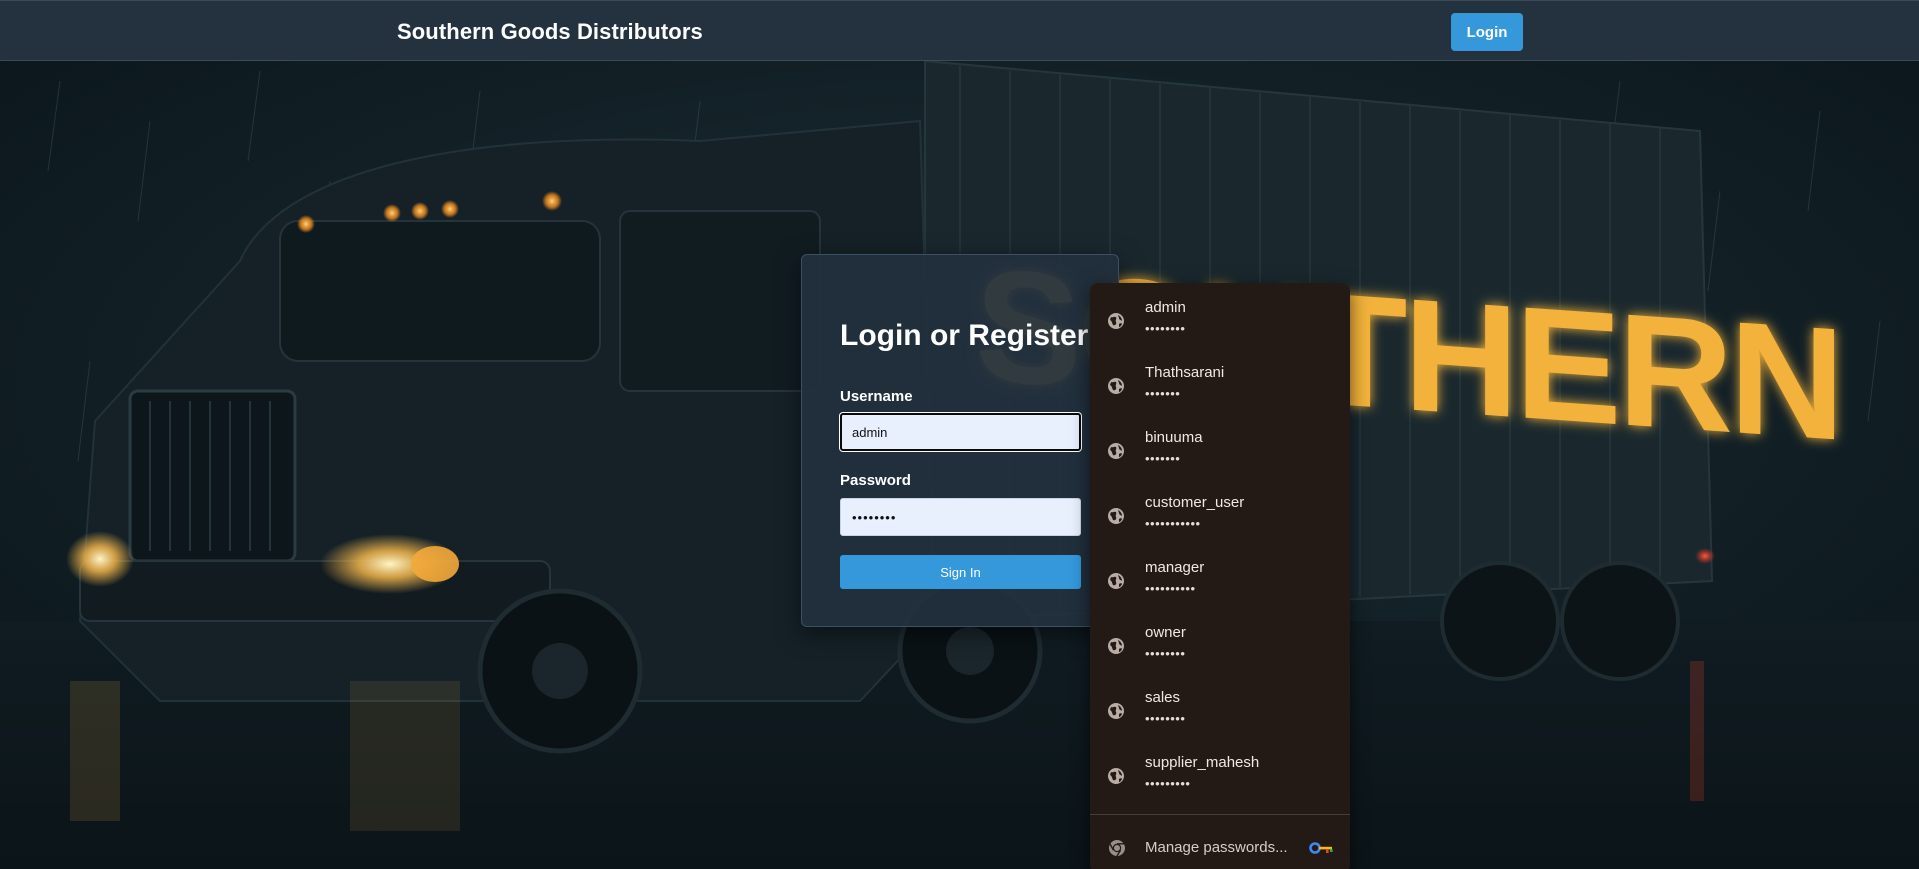 Image resolution: width=1919 pixels, height=869 pixels. I want to click on username-input, so click(960, 432).